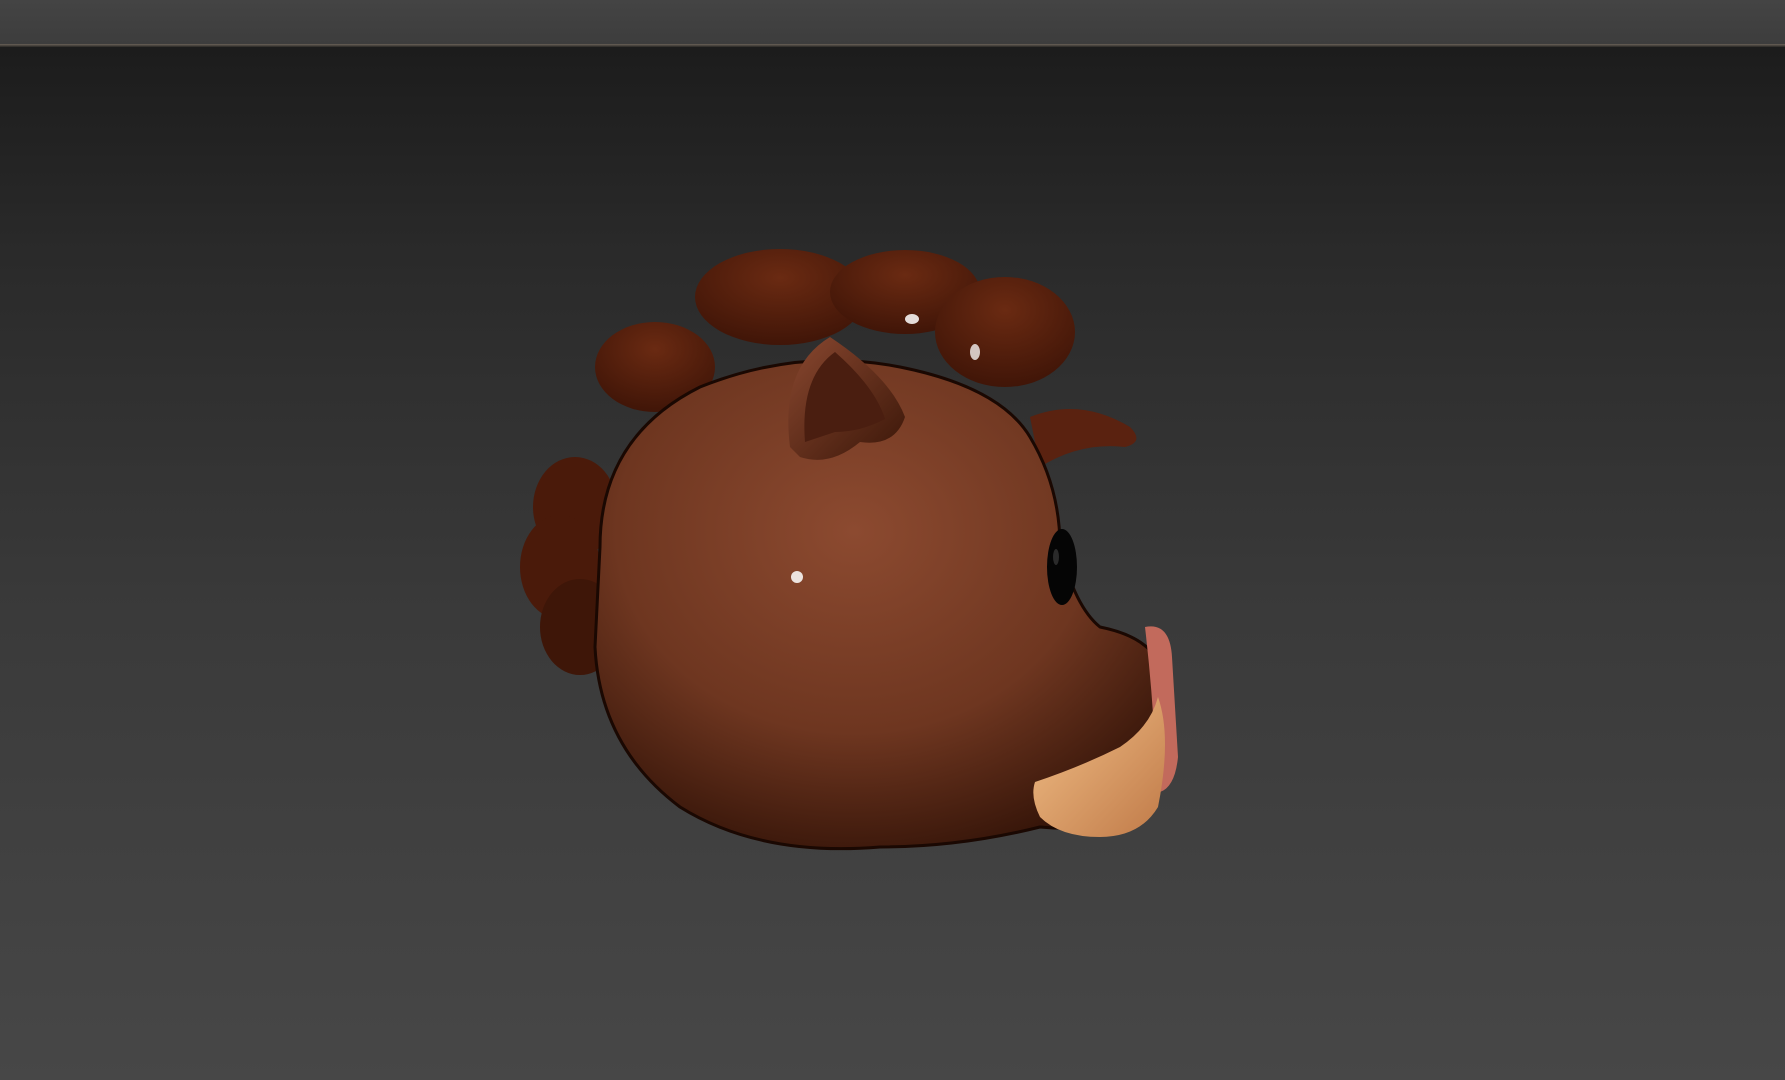 This screenshot has width=1785, height=1080. I want to click on eye-highlight, so click(1056, 557).